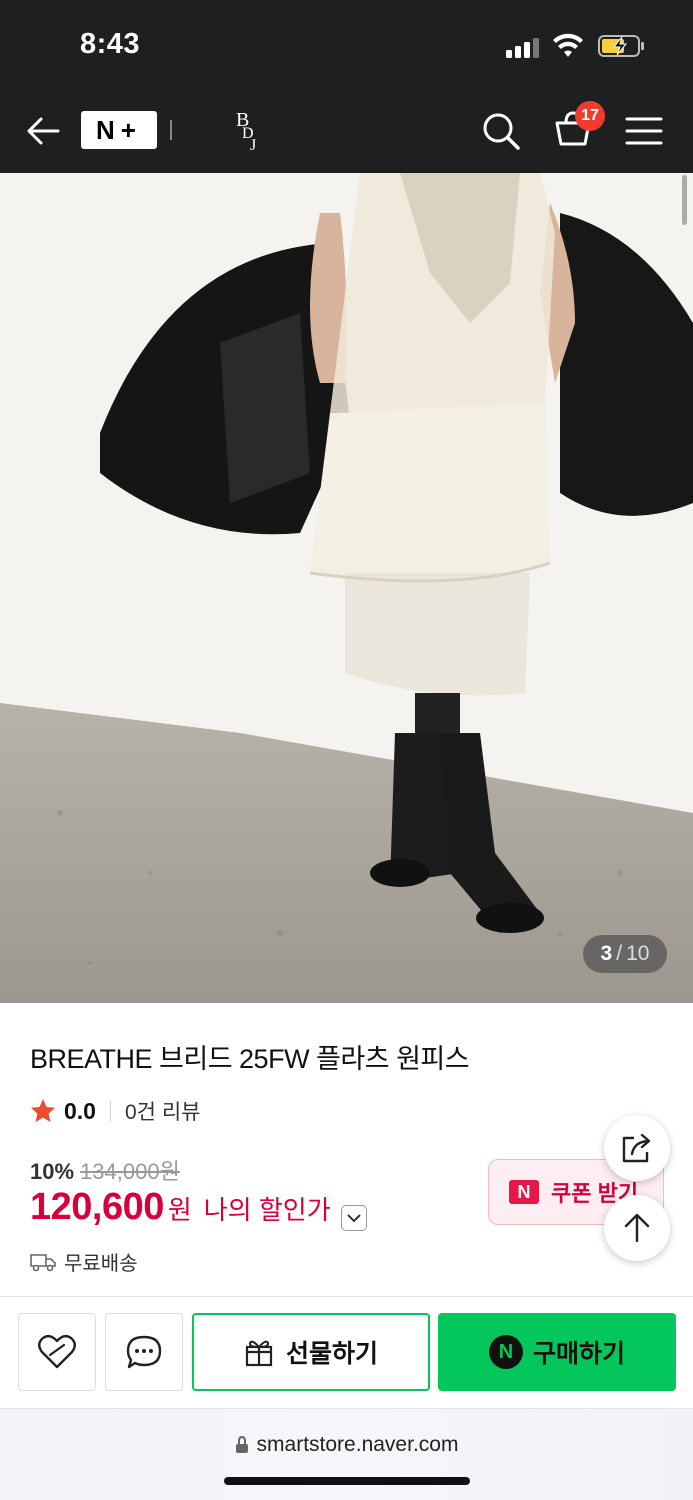 Image resolution: width=693 pixels, height=1500 pixels. I want to click on star-icon, so click(43, 1110).